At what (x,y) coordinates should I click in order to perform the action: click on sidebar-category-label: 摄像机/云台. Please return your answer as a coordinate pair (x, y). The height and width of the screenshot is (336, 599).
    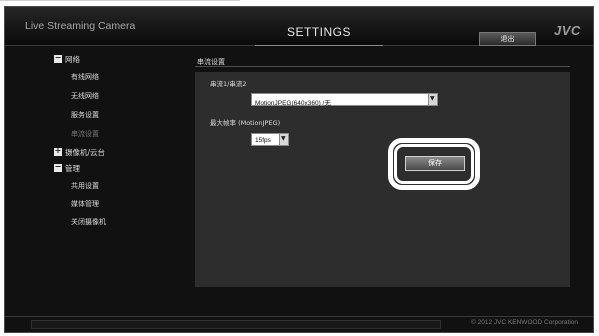
    Looking at the image, I should click on (85, 152).